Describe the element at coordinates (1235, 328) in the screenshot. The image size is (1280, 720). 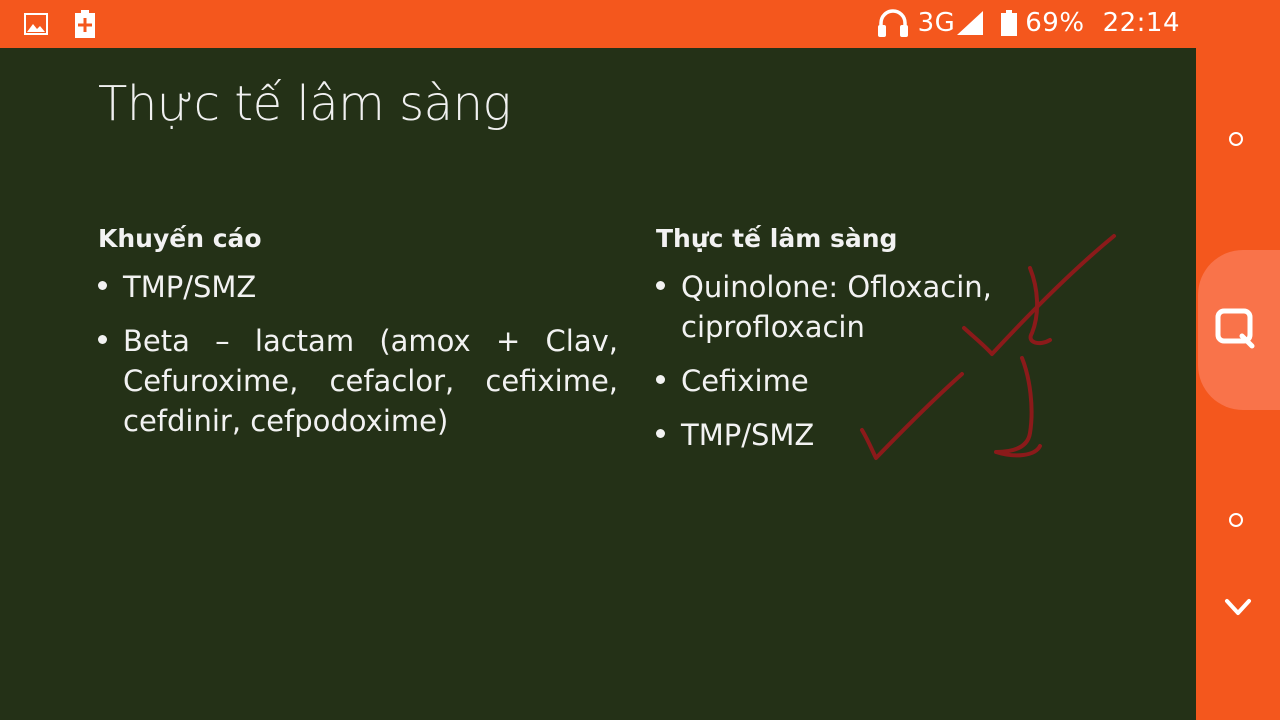
I see `search-icon` at that location.